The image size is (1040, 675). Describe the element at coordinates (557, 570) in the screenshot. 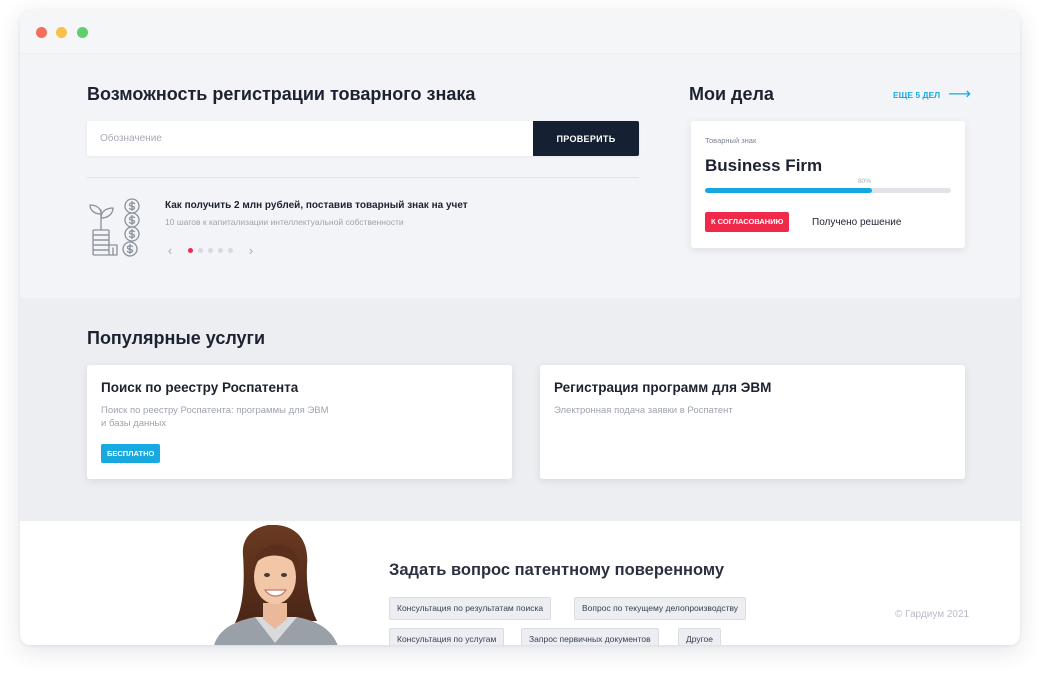

I see `ask-title: Задать вопрос патентному поверенному` at that location.